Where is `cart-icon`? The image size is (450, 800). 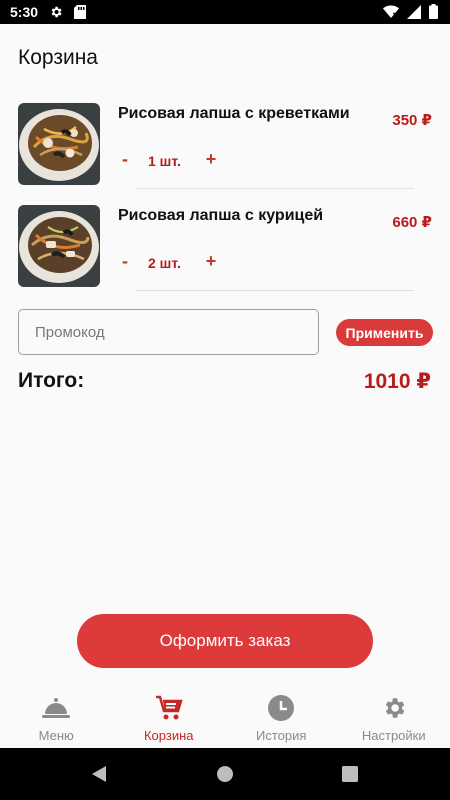 cart-icon is located at coordinates (169, 708).